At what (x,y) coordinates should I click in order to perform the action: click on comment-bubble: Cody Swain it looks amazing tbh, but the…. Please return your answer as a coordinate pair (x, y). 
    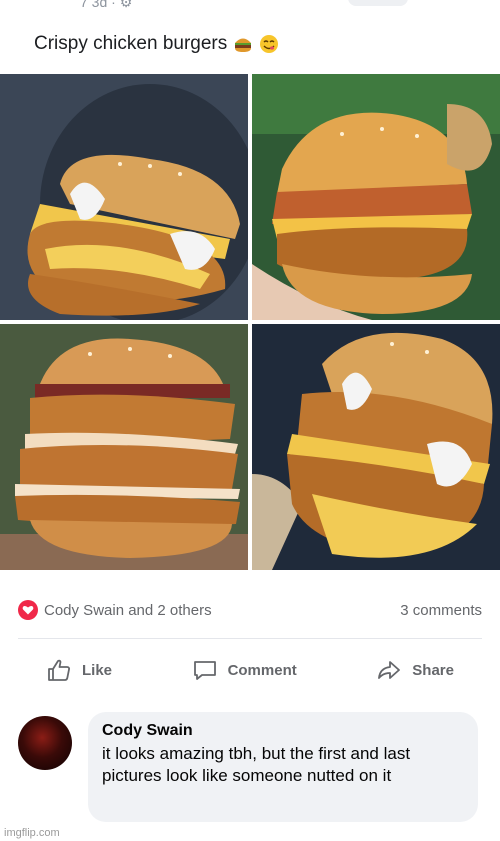
    Looking at the image, I should click on (283, 767).